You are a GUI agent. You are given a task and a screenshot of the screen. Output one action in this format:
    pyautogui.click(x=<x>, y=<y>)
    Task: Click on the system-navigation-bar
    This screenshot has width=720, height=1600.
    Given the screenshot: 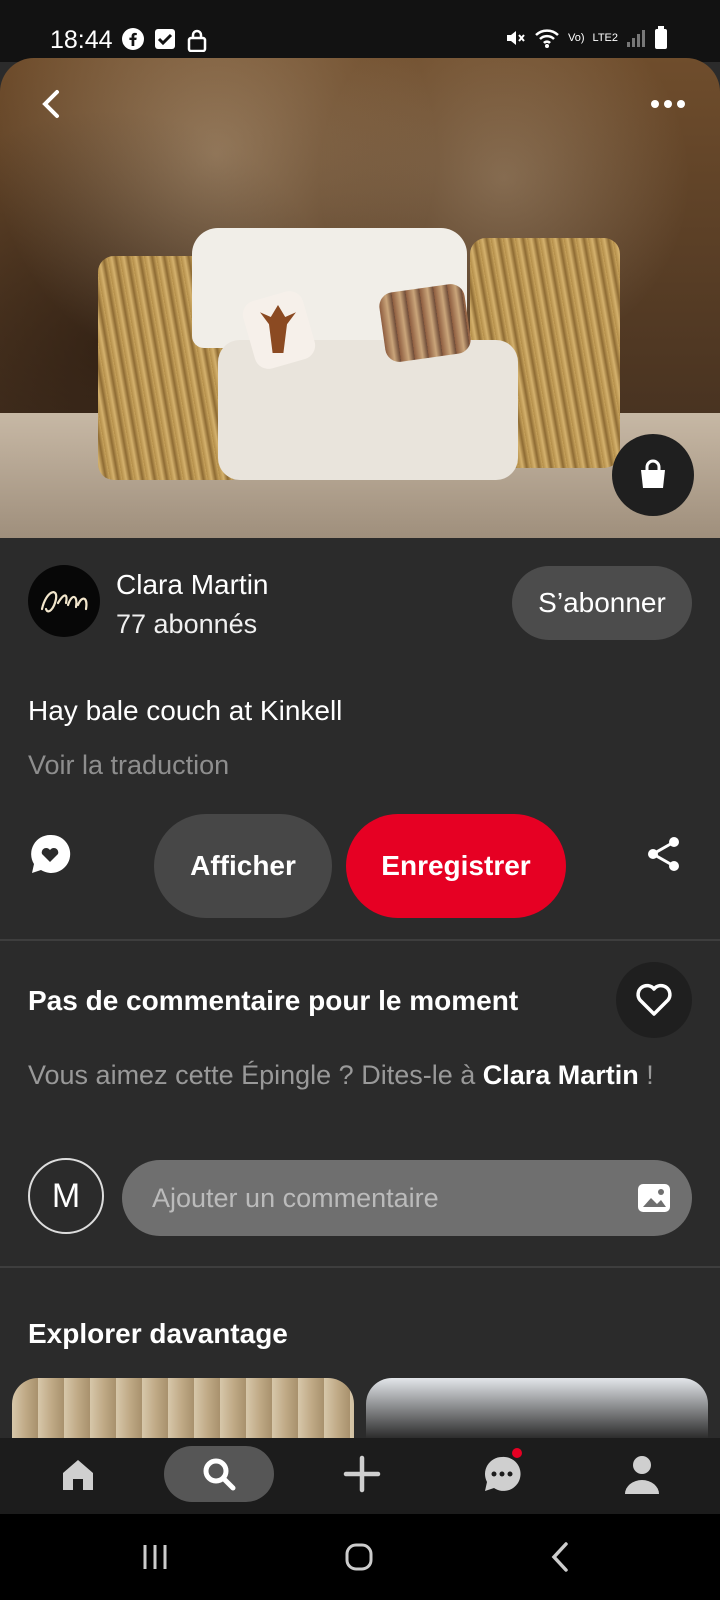 What is the action you would take?
    pyautogui.click(x=360, y=1557)
    